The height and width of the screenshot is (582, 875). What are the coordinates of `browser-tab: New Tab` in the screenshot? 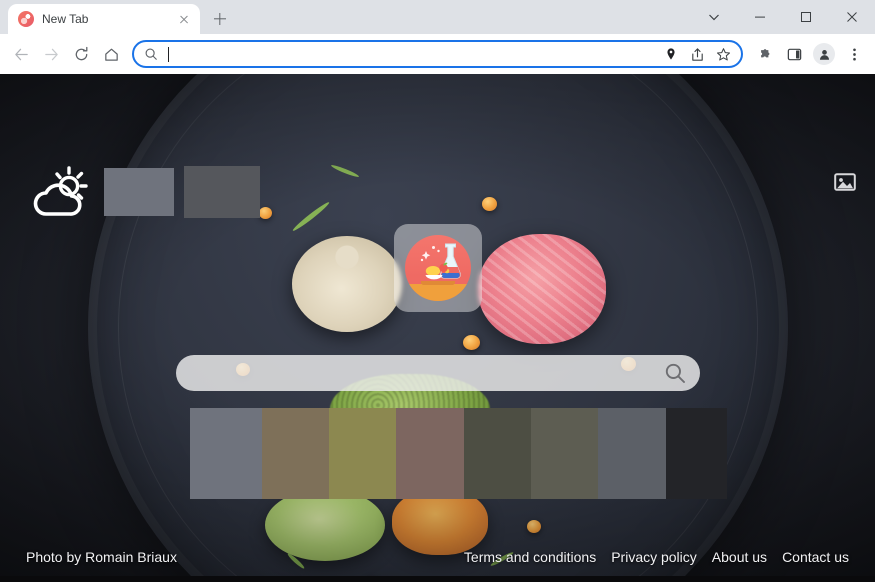 It's located at (104, 19).